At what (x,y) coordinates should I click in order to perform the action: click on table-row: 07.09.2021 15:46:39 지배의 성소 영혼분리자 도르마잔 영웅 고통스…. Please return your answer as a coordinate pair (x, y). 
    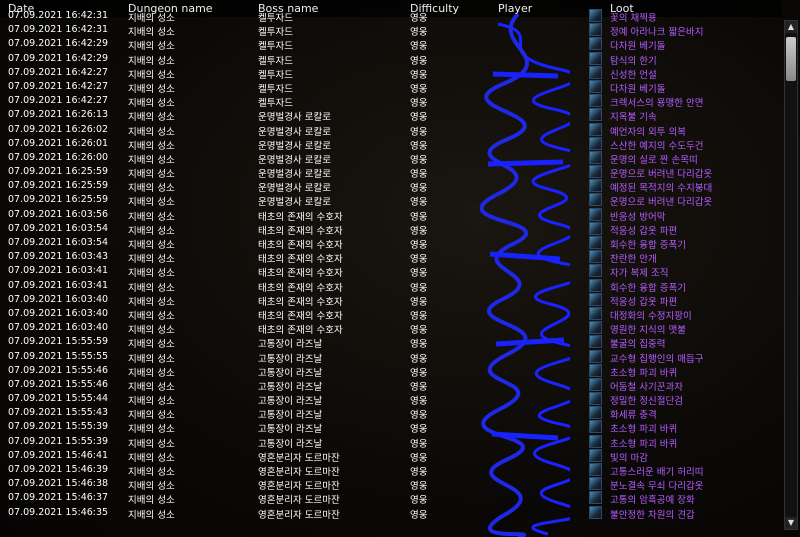
    Looking at the image, I should click on (391, 470).